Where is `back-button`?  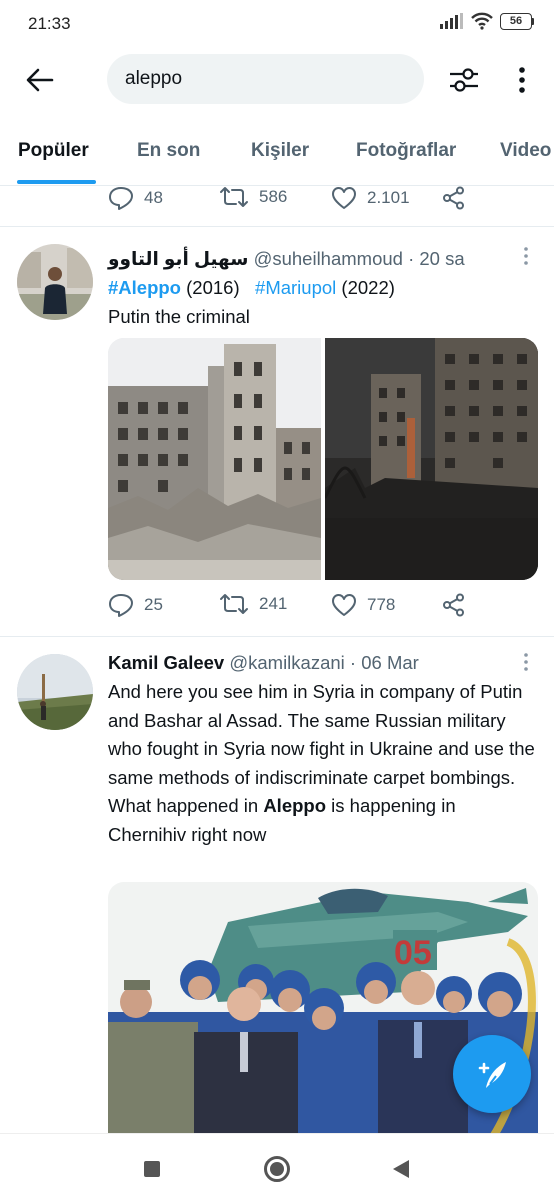
back-button is located at coordinates (40, 80).